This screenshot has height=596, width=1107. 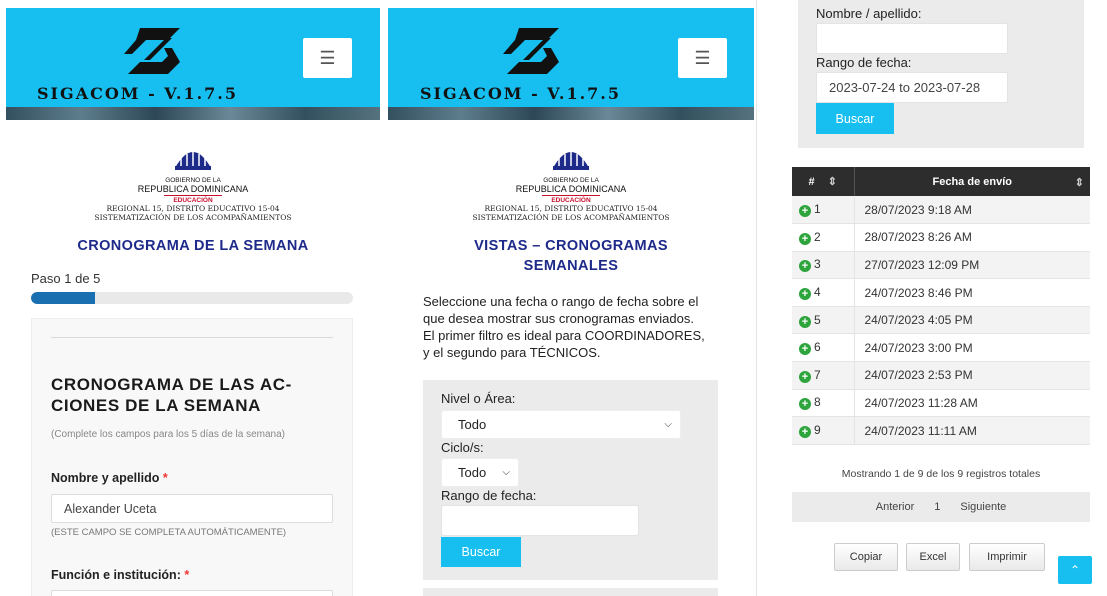 I want to click on sort-icon: ⇕, so click(x=1079, y=182).